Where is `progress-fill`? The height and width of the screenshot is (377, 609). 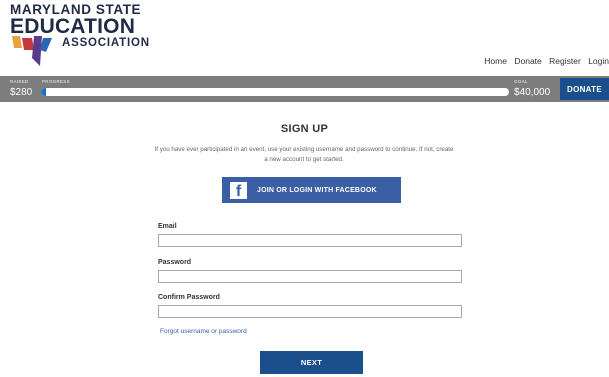
progress-fill is located at coordinates (43, 92).